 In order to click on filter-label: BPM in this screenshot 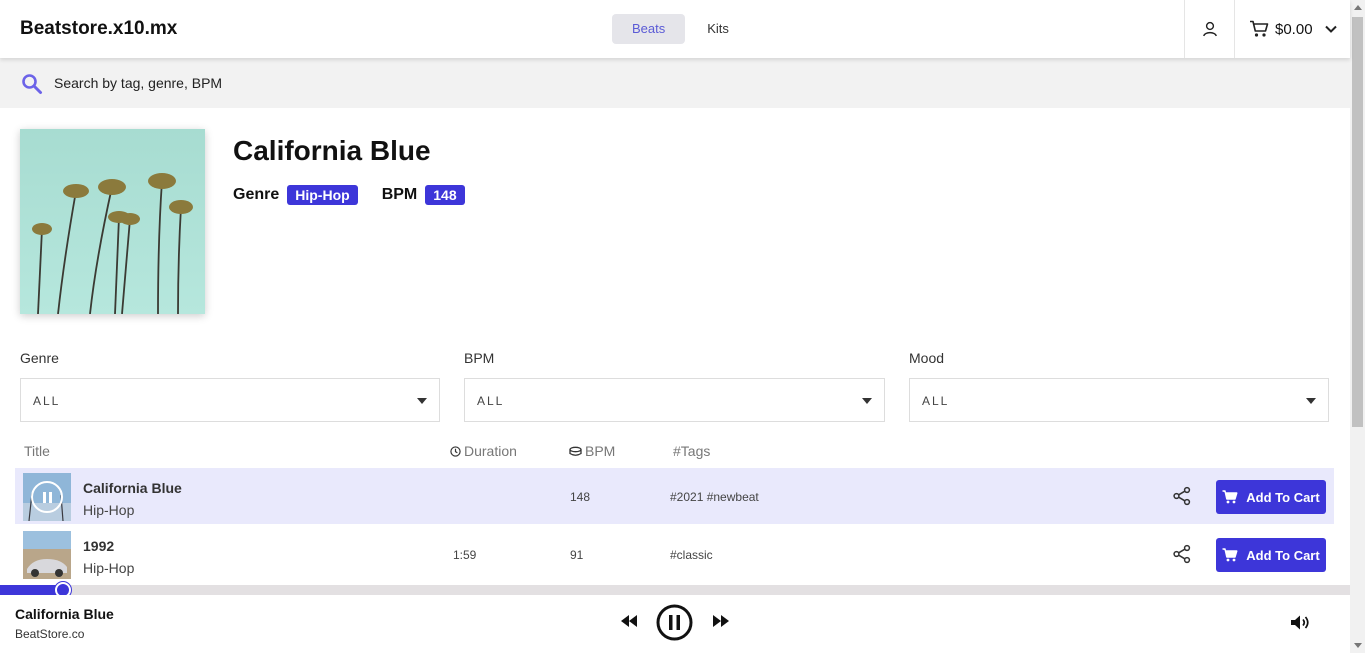, I will do `click(479, 358)`.